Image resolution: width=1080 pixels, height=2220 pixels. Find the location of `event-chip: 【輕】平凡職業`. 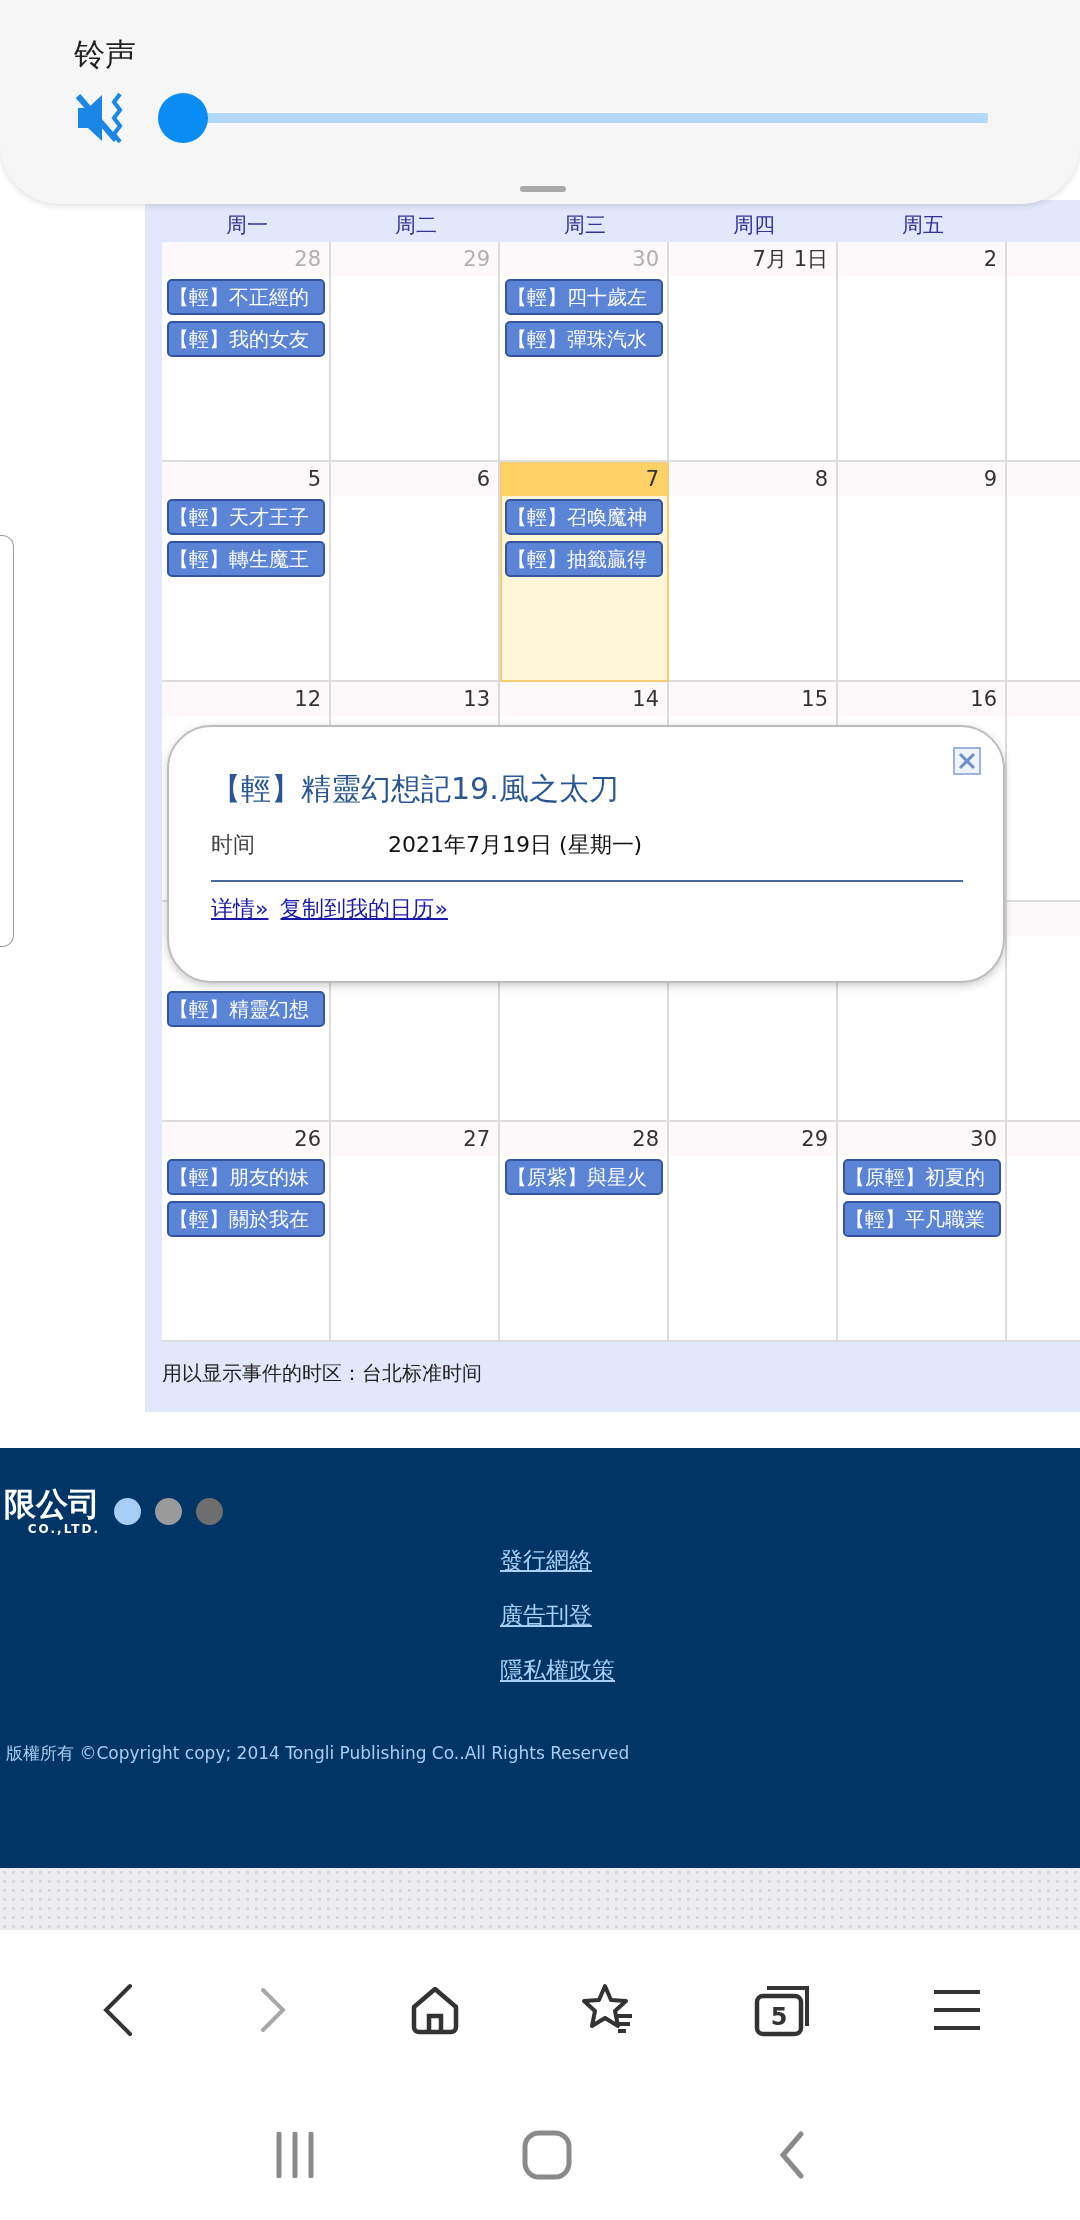

event-chip: 【輕】平凡職業 is located at coordinates (922, 1219).